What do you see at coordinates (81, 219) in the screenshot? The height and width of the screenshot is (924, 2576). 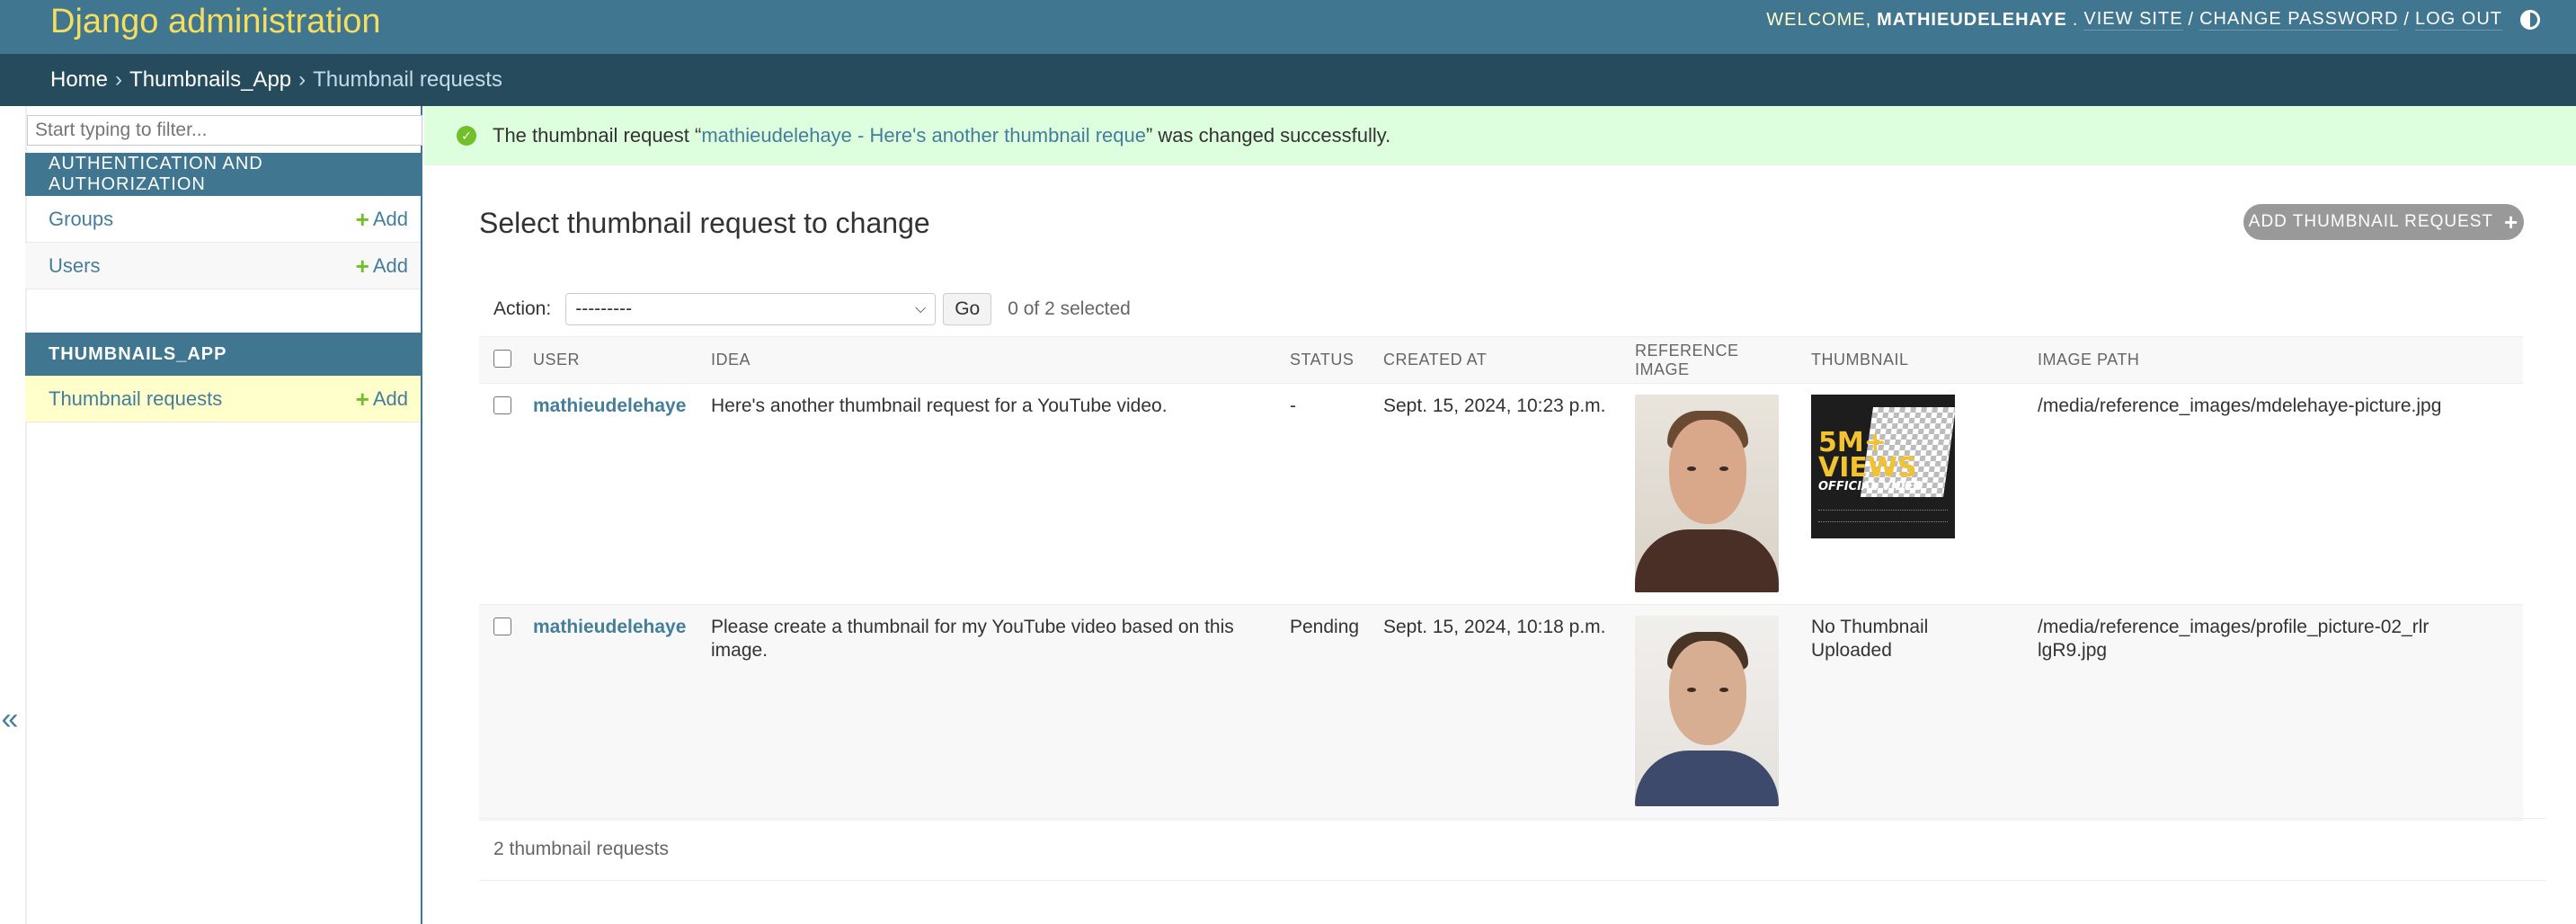 I see `sidebar-item-groups-link: Groups` at bounding box center [81, 219].